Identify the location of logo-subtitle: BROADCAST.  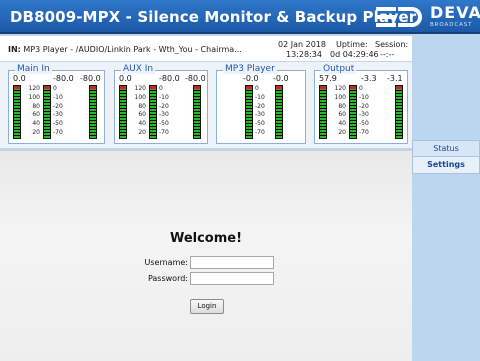
(451, 25).